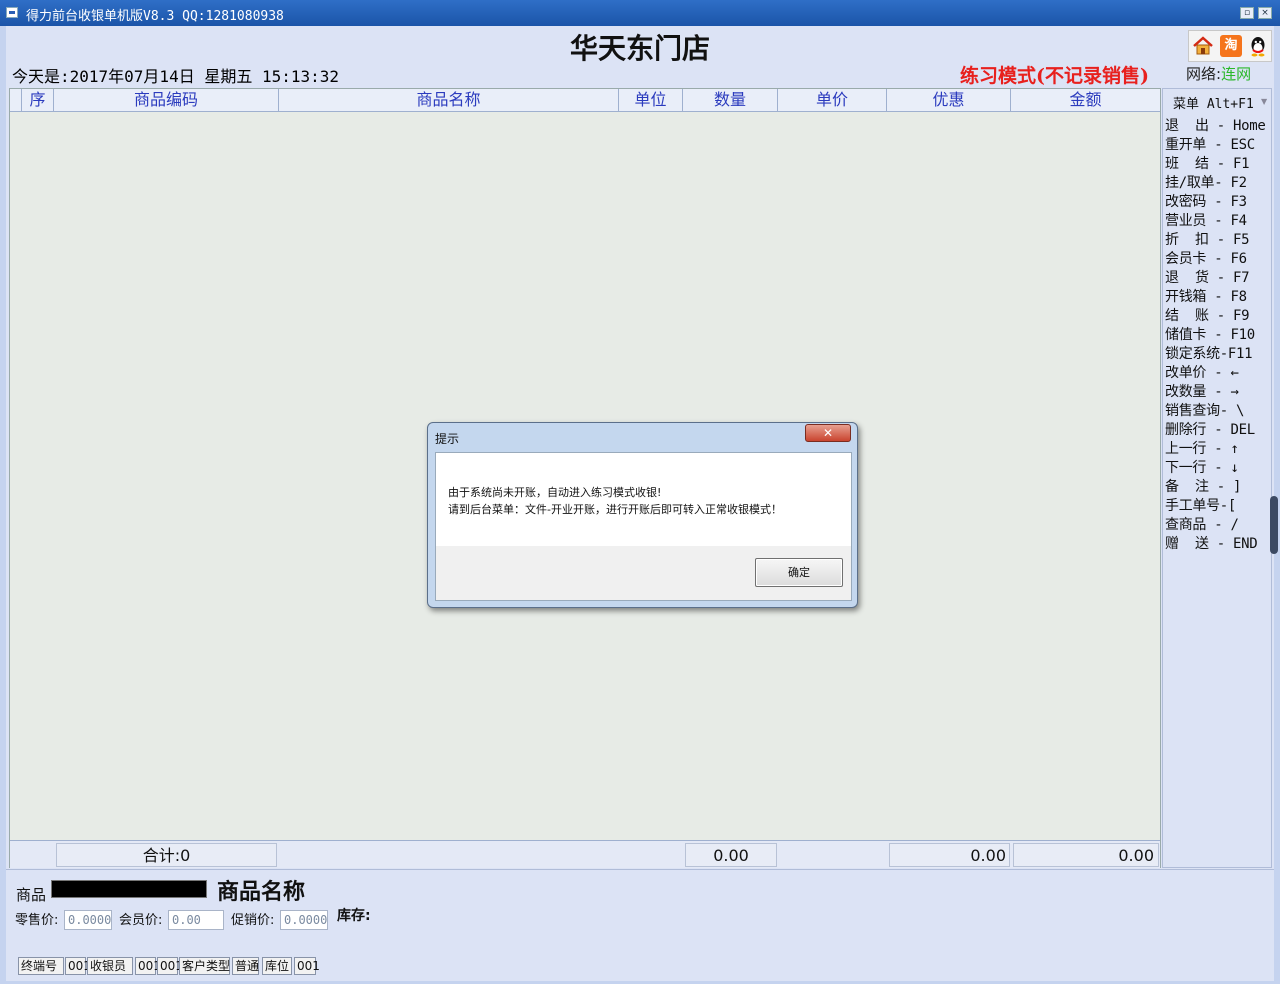 This screenshot has width=1280, height=984. Describe the element at coordinates (129, 889) in the screenshot. I see `product-input` at that location.